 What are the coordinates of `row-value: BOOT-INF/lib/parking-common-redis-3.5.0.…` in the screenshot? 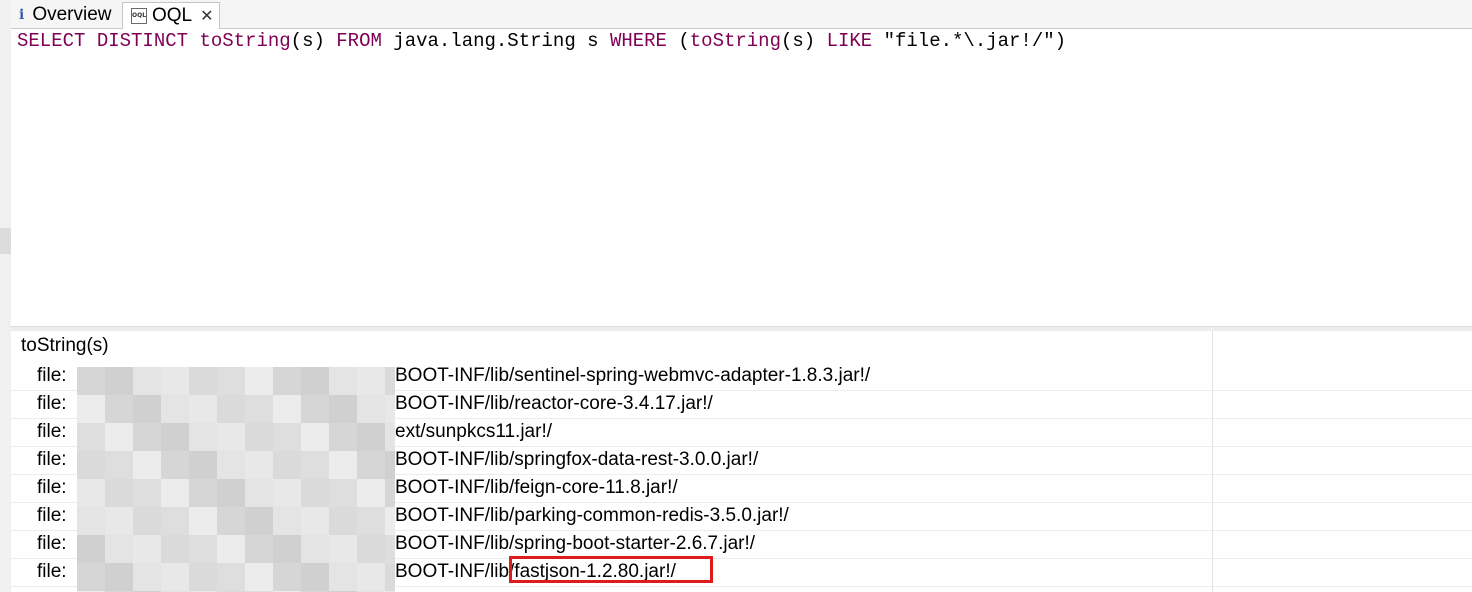 It's located at (592, 515).